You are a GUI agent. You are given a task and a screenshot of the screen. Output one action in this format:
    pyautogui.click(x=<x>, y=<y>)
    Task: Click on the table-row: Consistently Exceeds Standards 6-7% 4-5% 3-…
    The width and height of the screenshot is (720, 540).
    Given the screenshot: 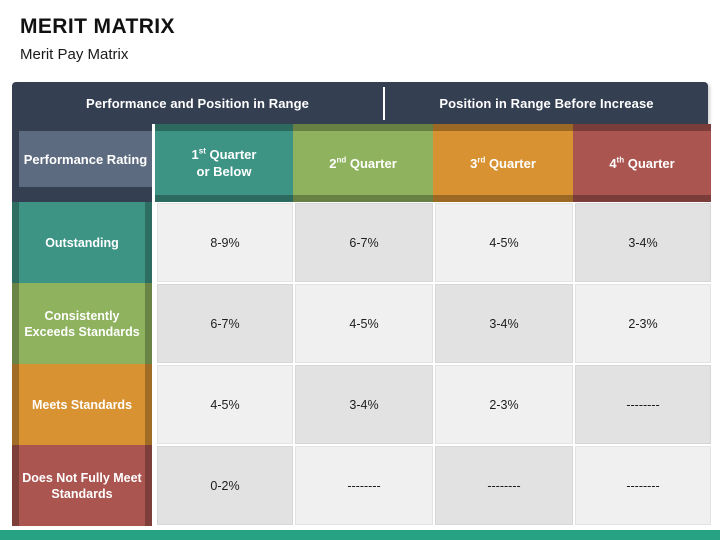 What is the action you would take?
    pyautogui.click(x=362, y=323)
    